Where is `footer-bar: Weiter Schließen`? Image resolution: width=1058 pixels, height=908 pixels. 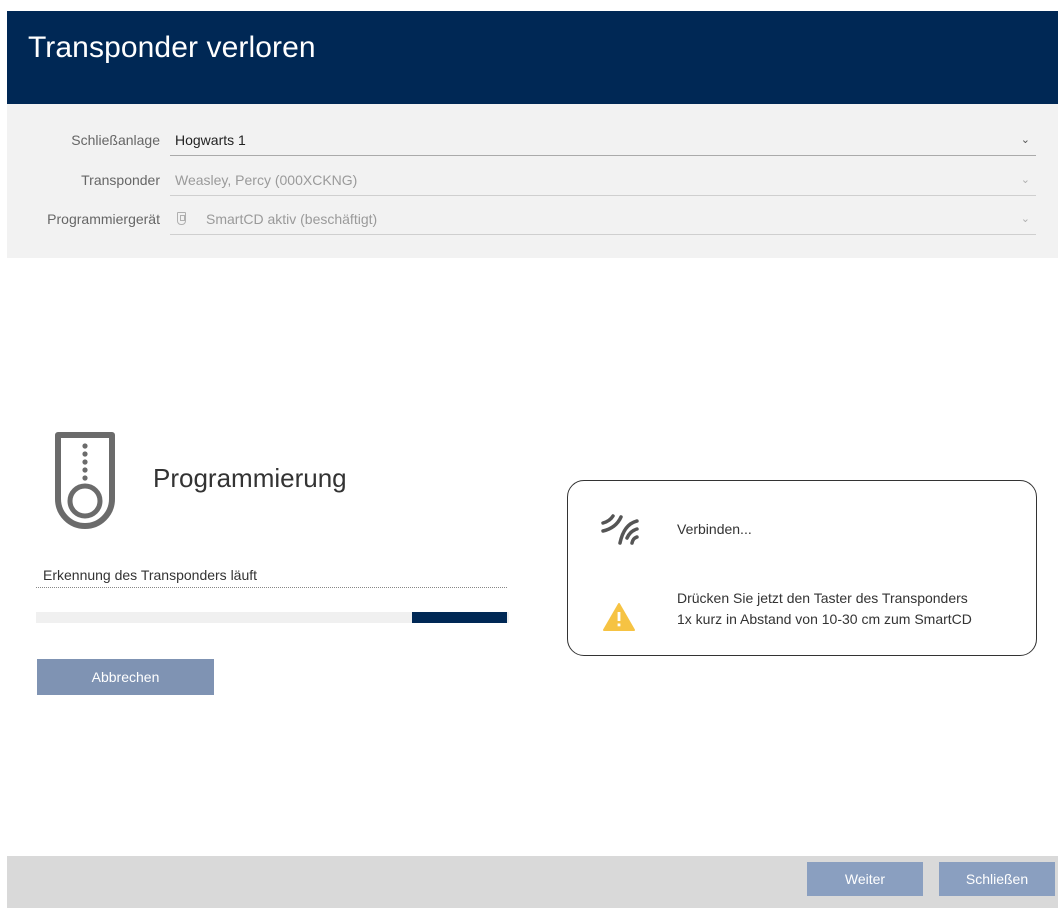 footer-bar: Weiter Schließen is located at coordinates (532, 882).